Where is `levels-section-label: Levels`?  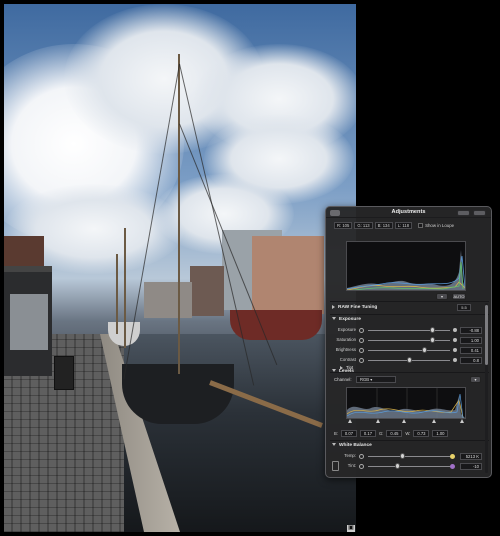 levels-section-label: Levels is located at coordinates (346, 371).